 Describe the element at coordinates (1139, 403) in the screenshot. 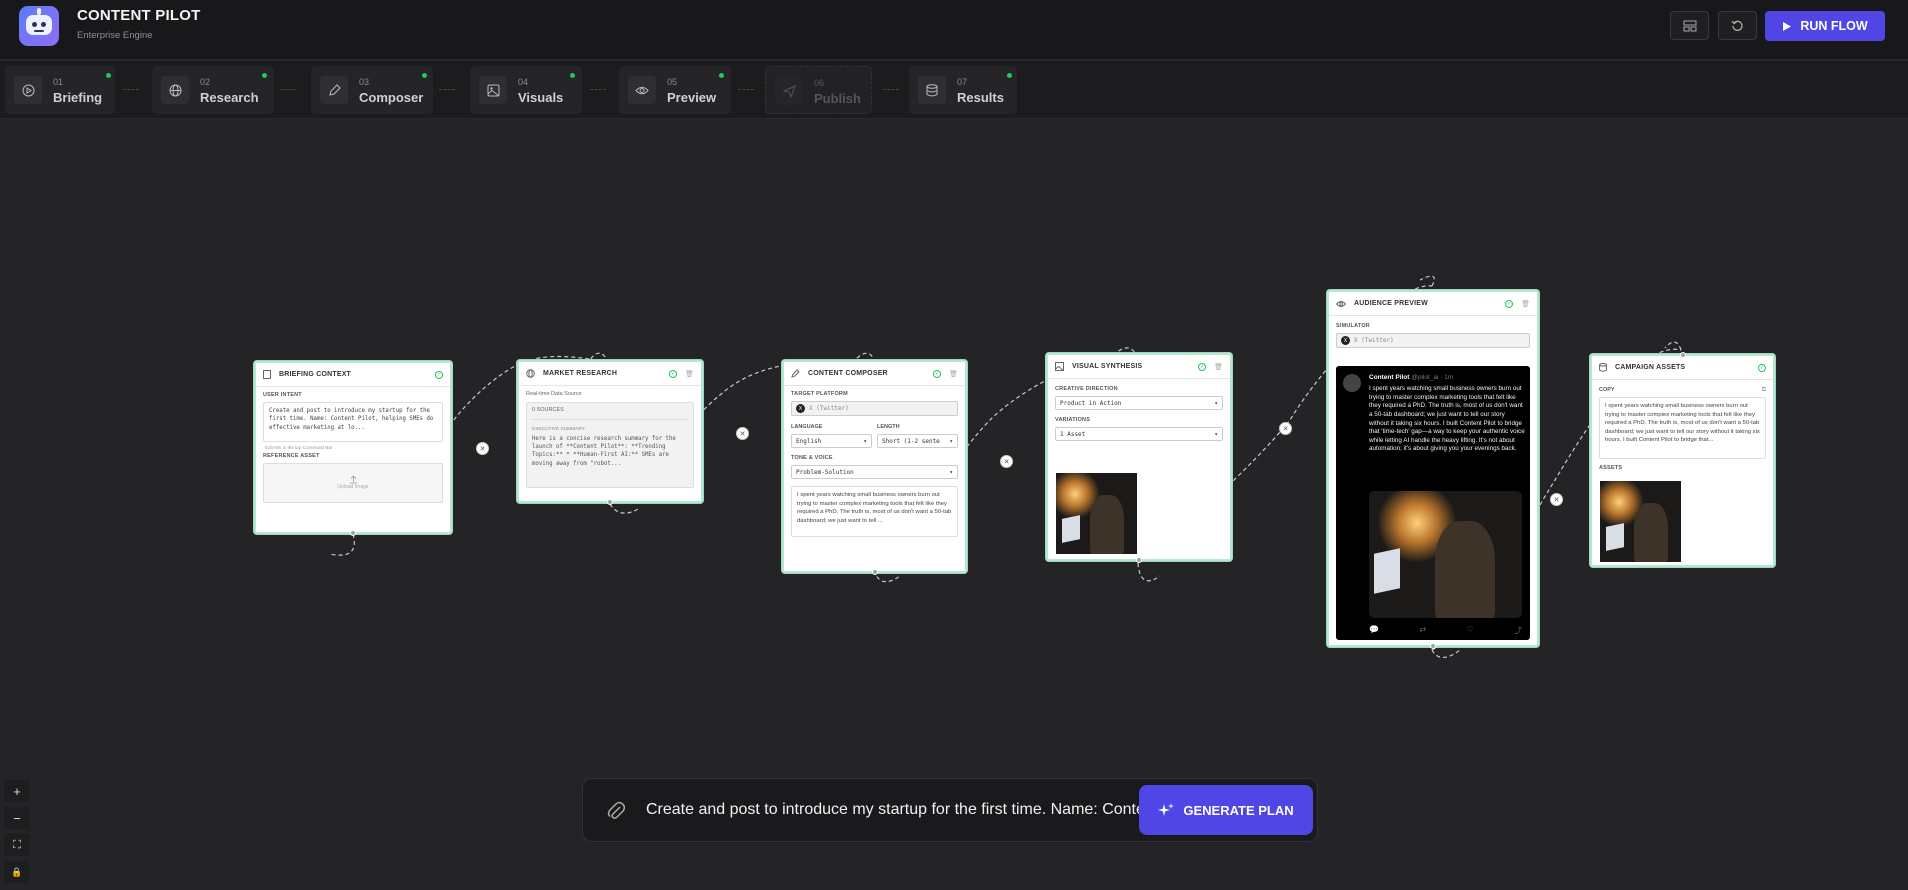

I see `creative-direction-select: Product in Action ▾` at that location.